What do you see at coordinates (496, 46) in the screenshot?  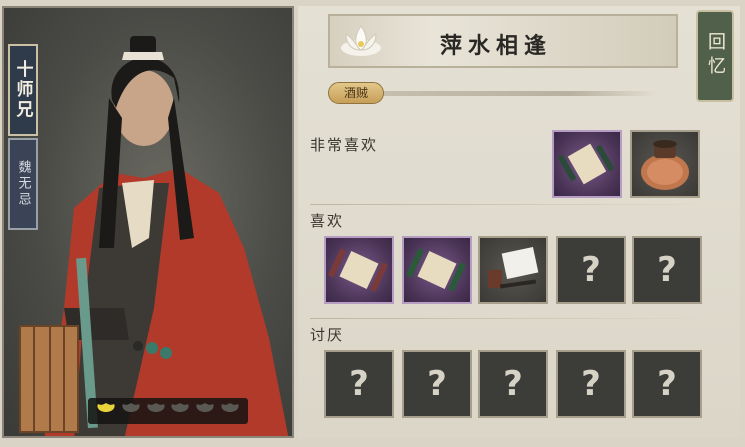 I see `relationship-title: 萍水相逢` at bounding box center [496, 46].